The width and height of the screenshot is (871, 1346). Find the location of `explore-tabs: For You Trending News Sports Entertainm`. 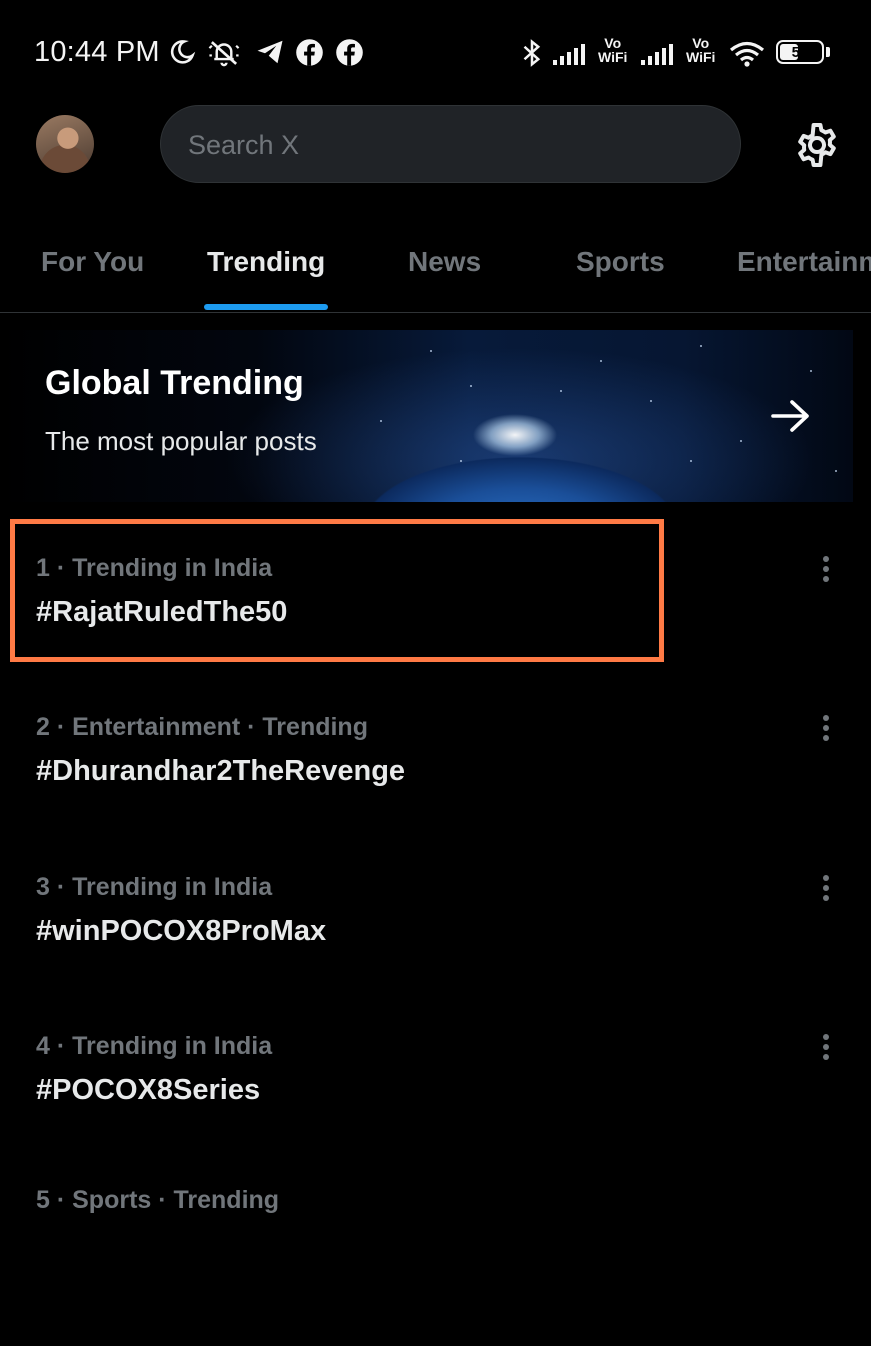

explore-tabs: For You Trending News Sports Entertainm is located at coordinates (435, 272).